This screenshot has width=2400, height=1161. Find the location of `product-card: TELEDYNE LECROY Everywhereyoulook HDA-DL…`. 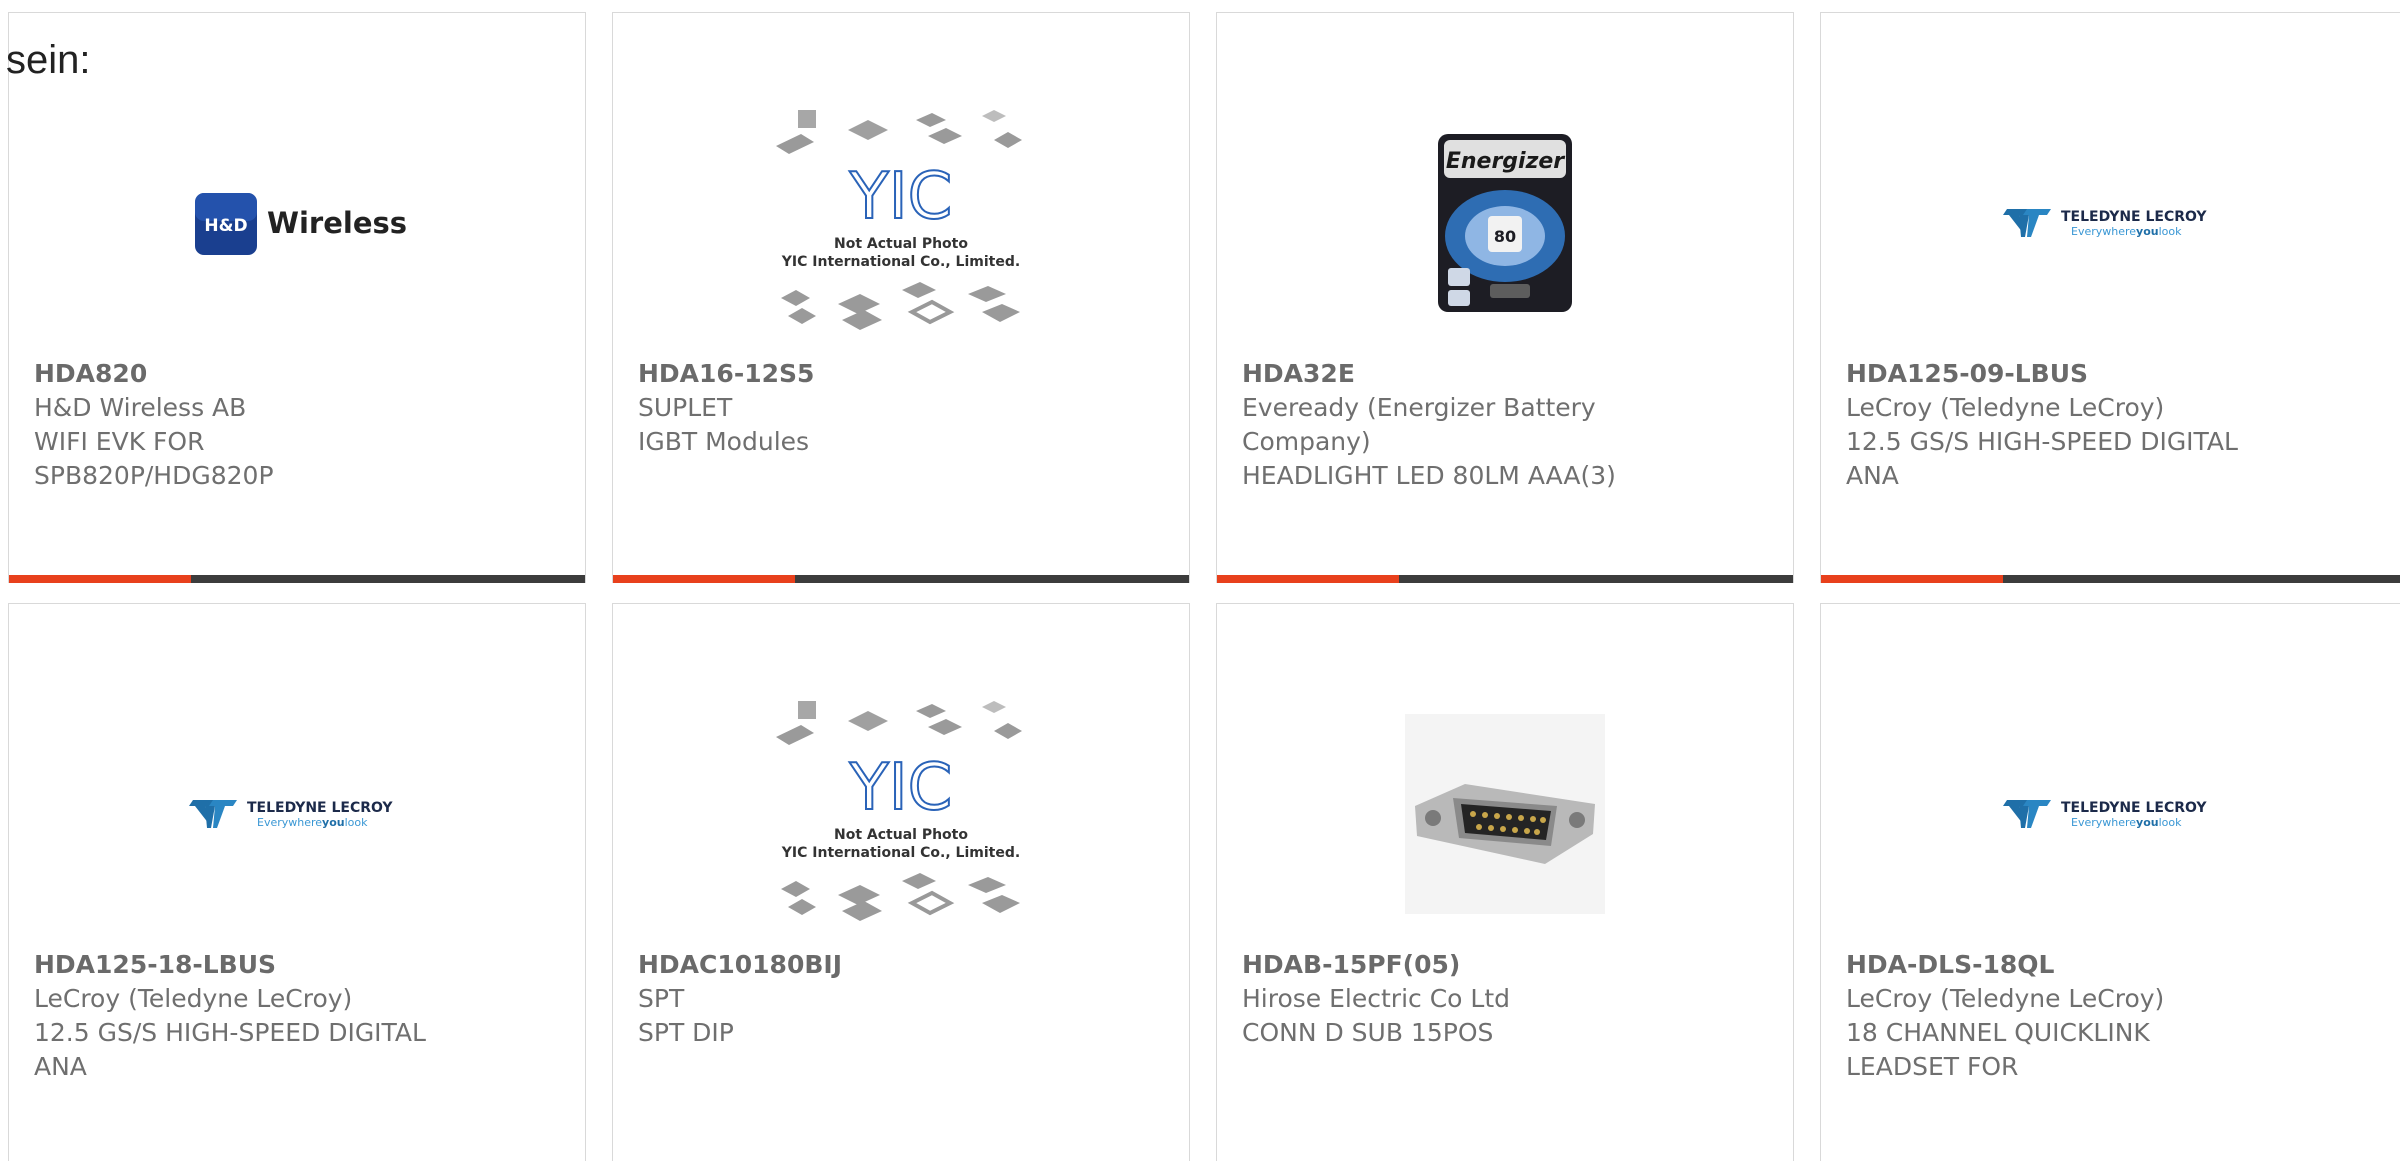

product-card: TELEDYNE LECROY Everywhereyoulook HDA-DL… is located at coordinates (2110, 882).